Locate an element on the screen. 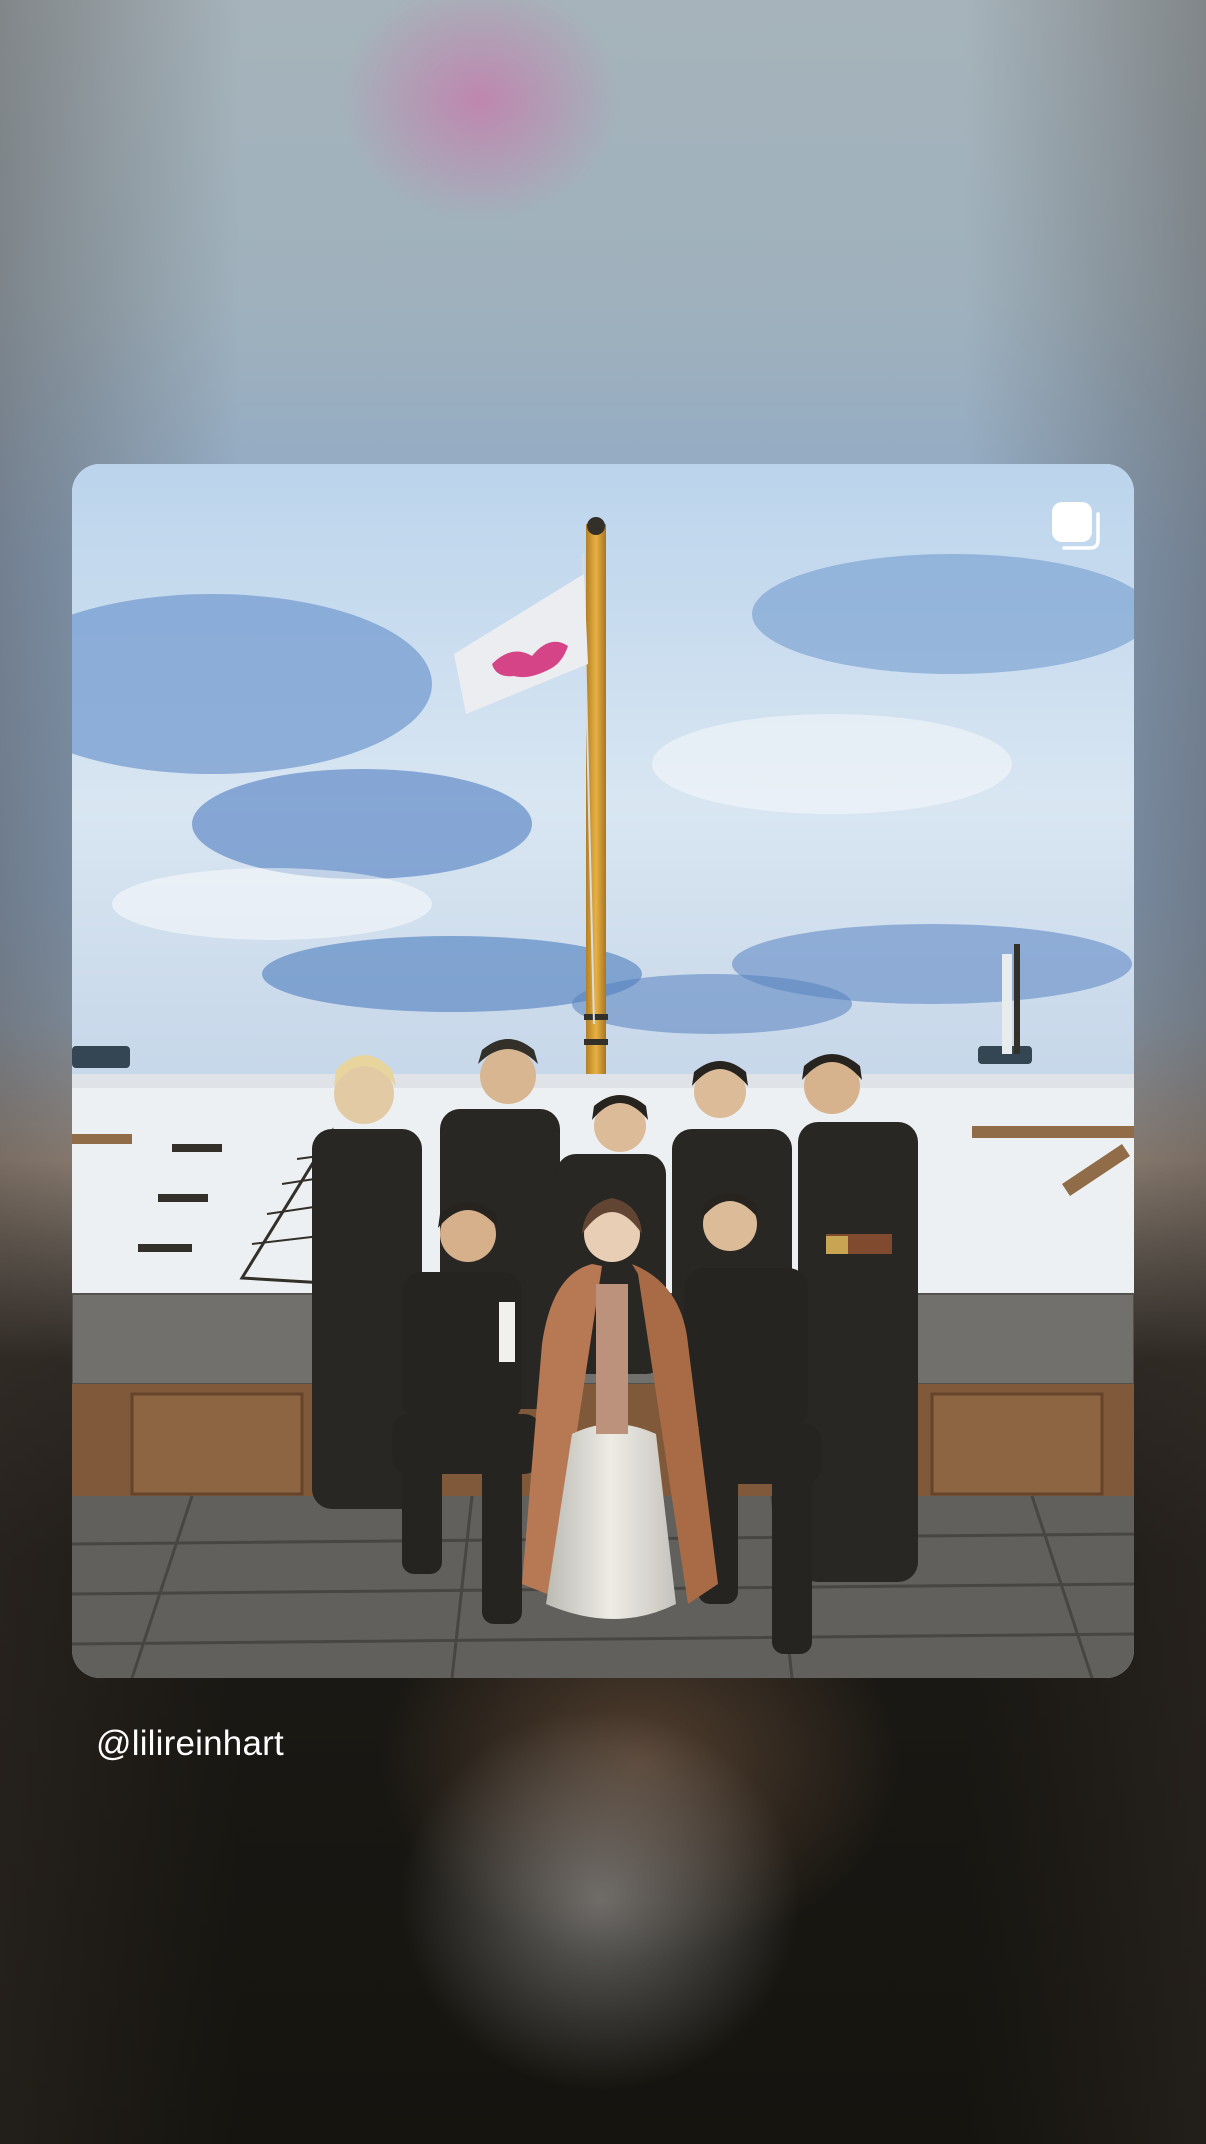 This screenshot has width=1206, height=2144. multiple-images-icon is located at coordinates (1076, 526).